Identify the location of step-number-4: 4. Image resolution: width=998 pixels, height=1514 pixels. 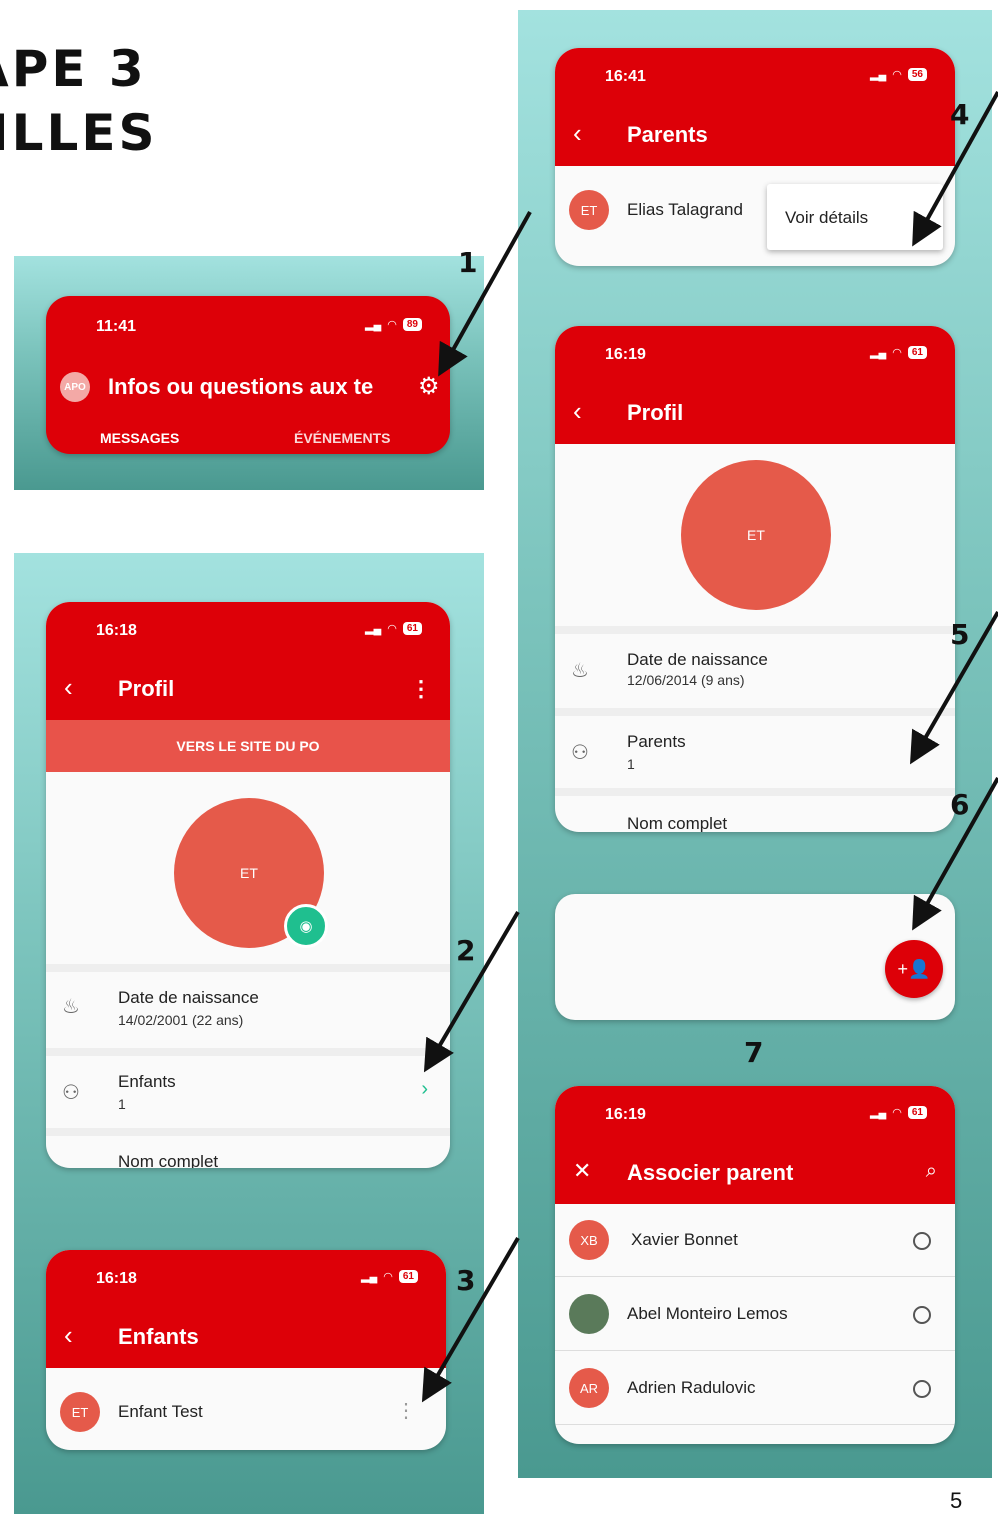
(960, 114).